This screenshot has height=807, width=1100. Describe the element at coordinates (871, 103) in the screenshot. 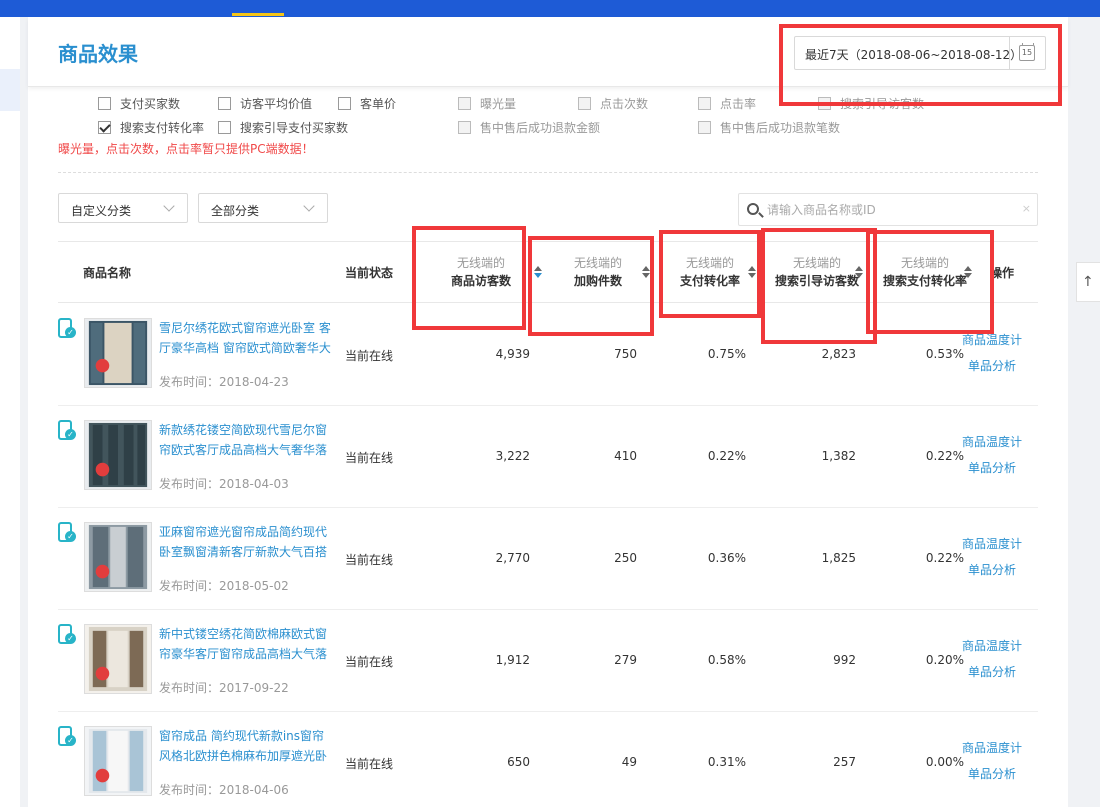

I see `metric-checkbox-search-visitors: 搜索引导访客数` at that location.